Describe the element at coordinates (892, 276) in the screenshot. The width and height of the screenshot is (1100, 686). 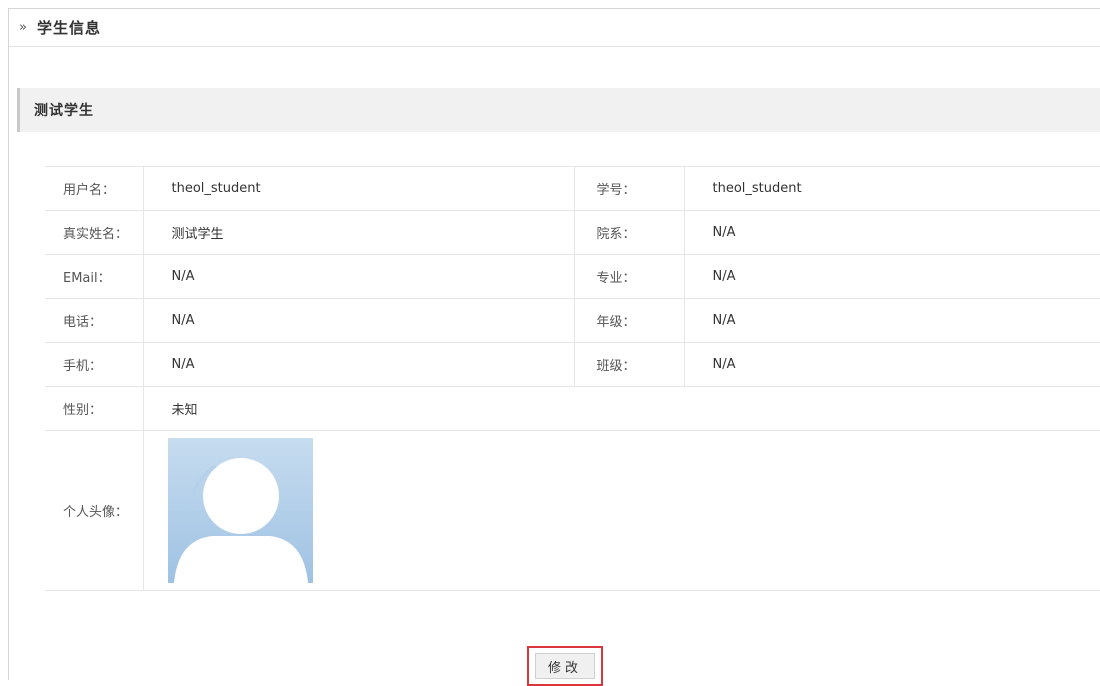
I see `major-value: N/A` at that location.